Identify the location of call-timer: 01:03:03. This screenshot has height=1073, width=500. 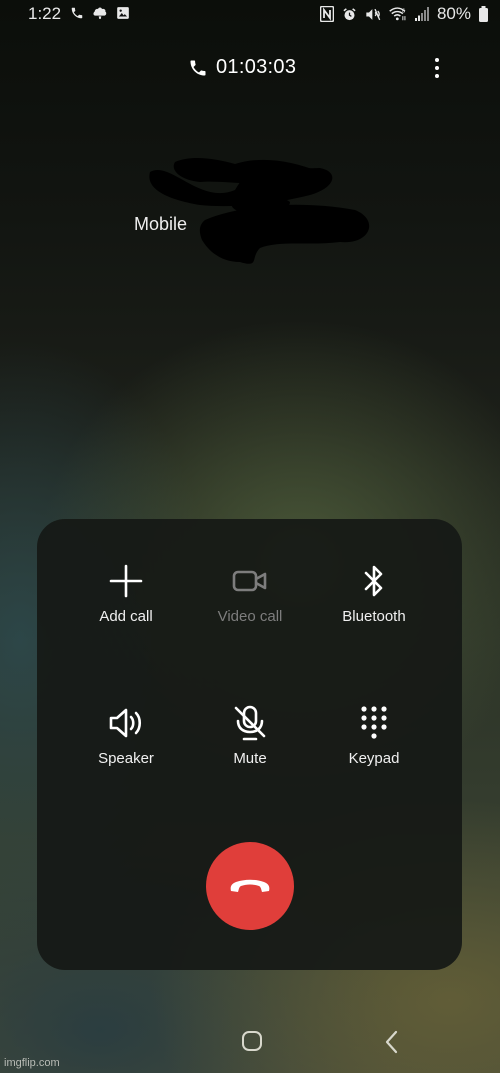
(242, 67).